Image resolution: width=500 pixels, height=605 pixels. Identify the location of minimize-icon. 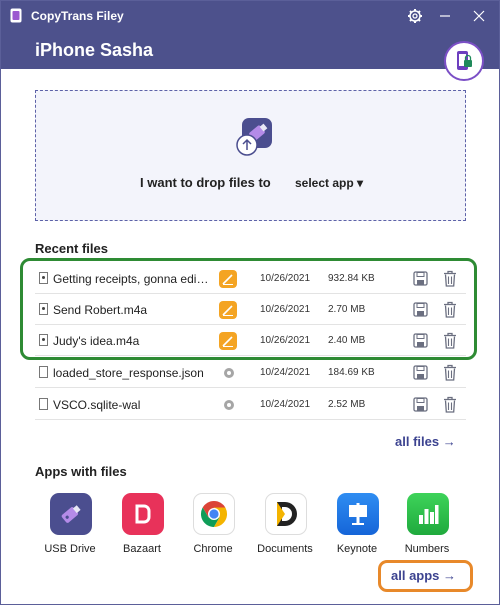
(445, 16).